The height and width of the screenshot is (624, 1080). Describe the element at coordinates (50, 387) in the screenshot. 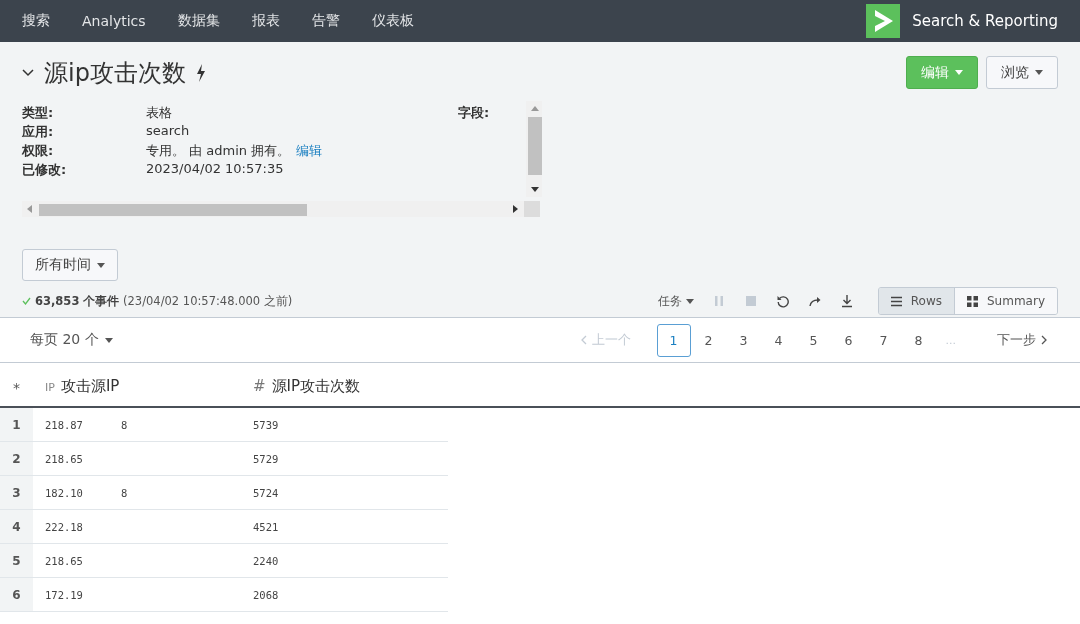

I see `field-type-tag: IP` at that location.